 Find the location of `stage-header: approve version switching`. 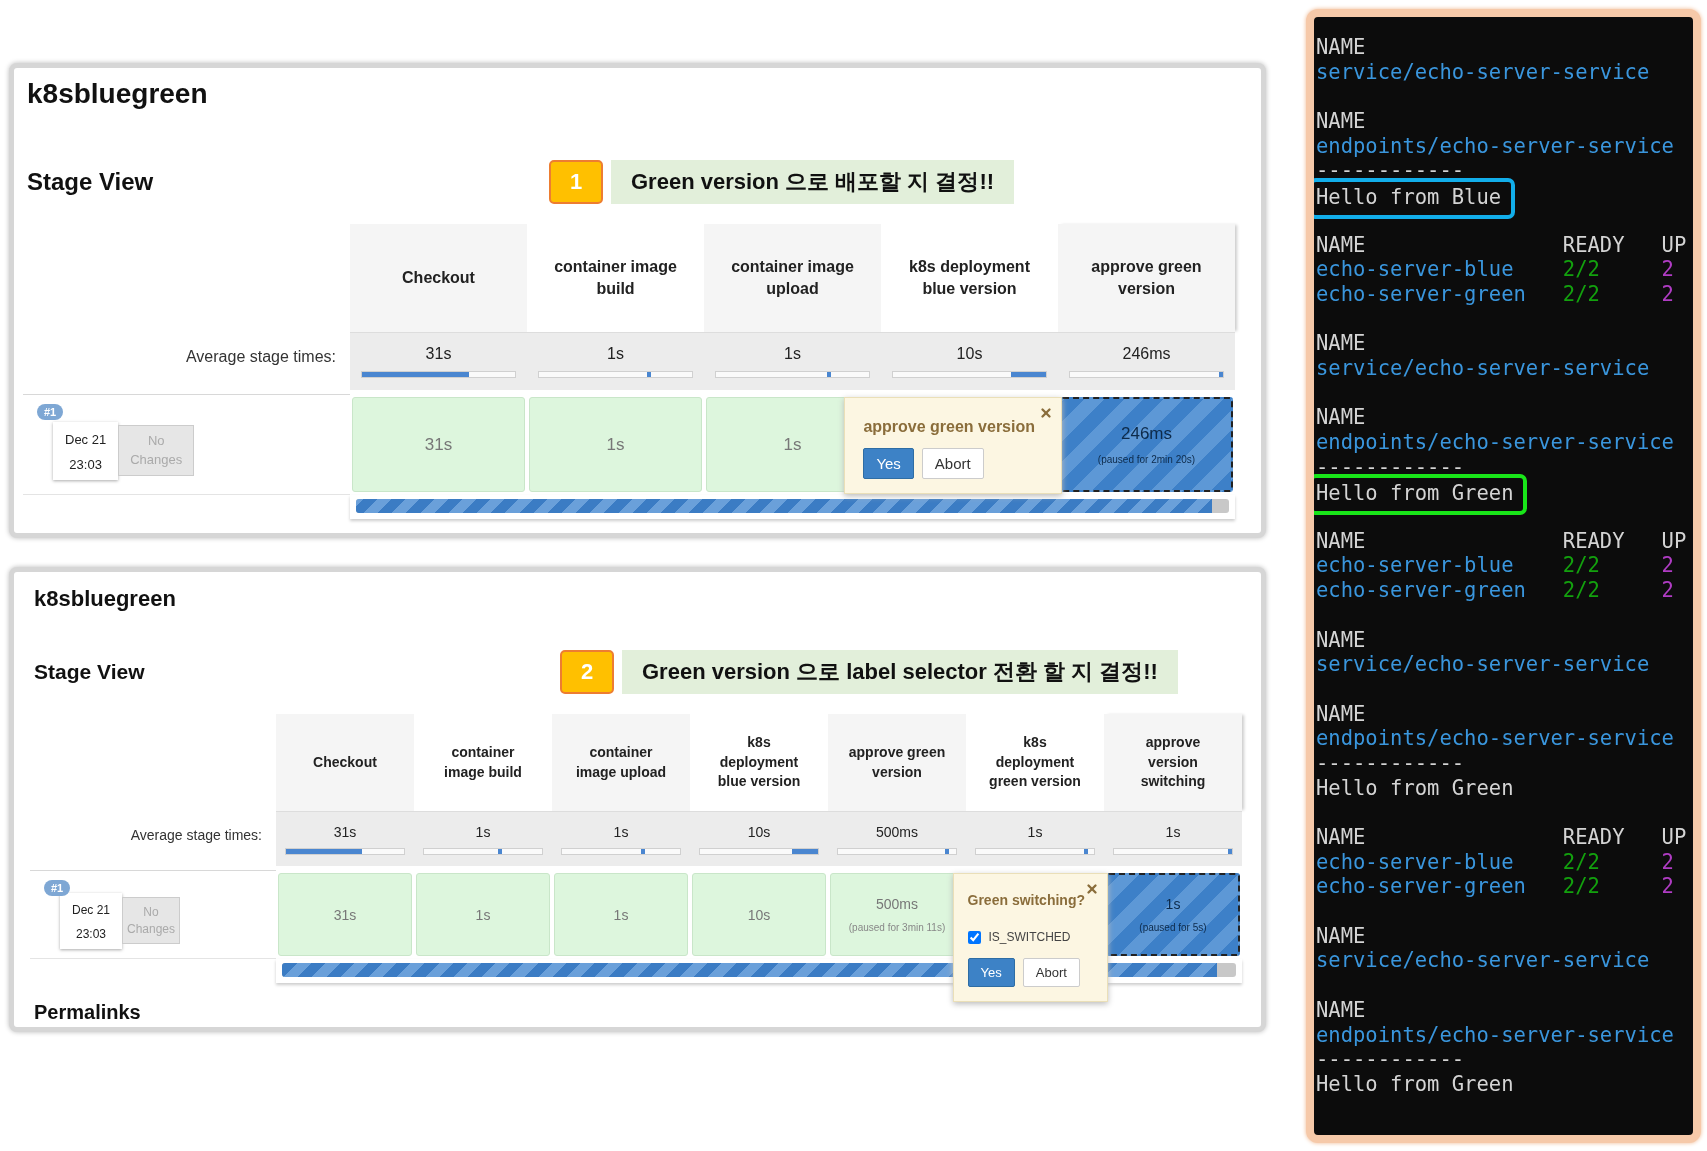

stage-header: approve version switching is located at coordinates (1173, 762).